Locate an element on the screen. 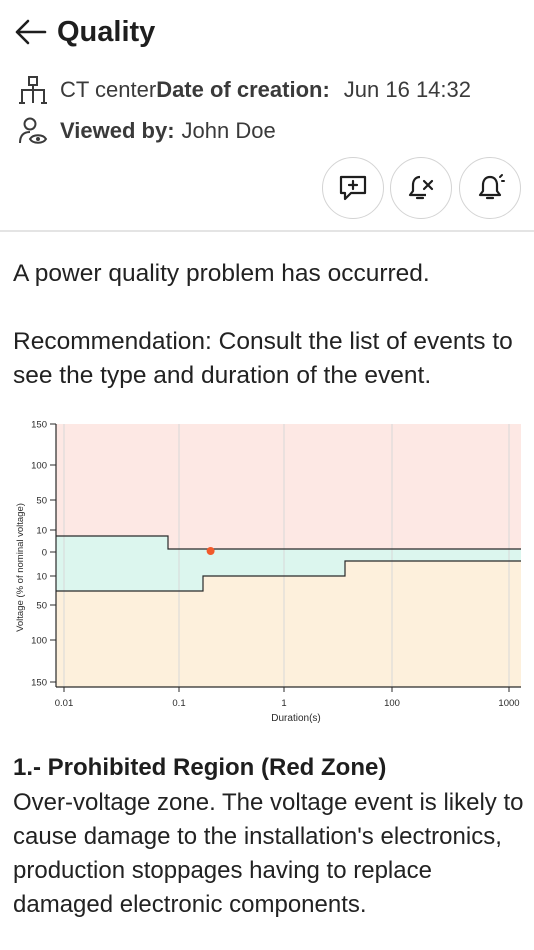 The height and width of the screenshot is (950, 534). y-axis-label: Voltage (% of nominal voltage) is located at coordinates (20, 567).